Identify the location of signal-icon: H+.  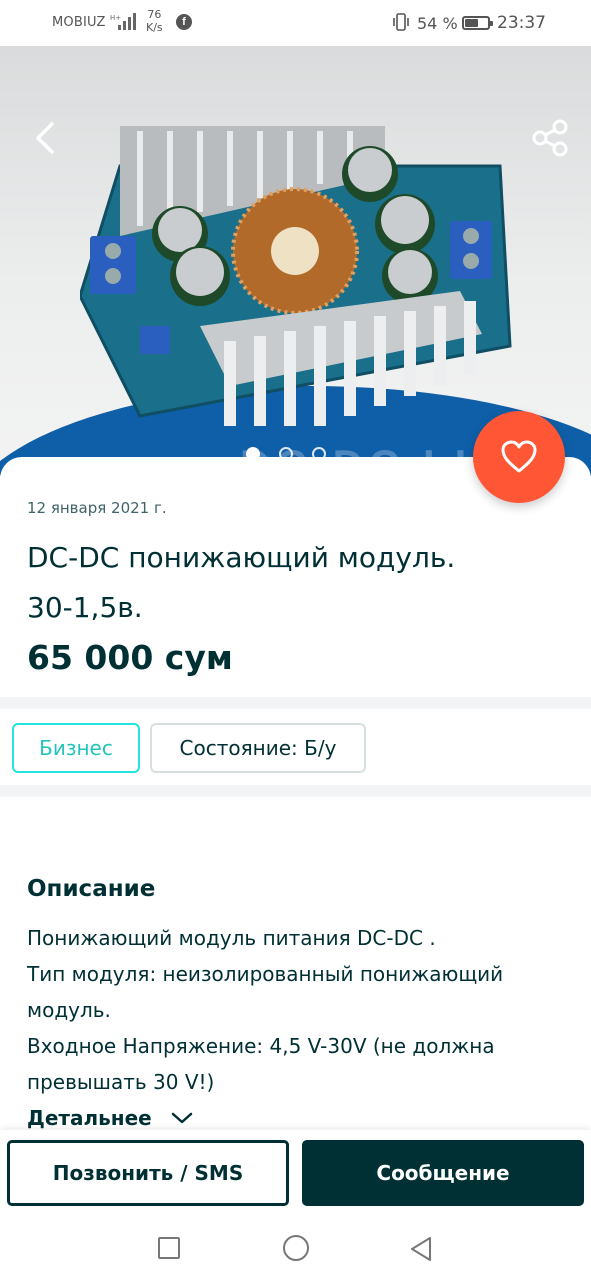
(123, 21).